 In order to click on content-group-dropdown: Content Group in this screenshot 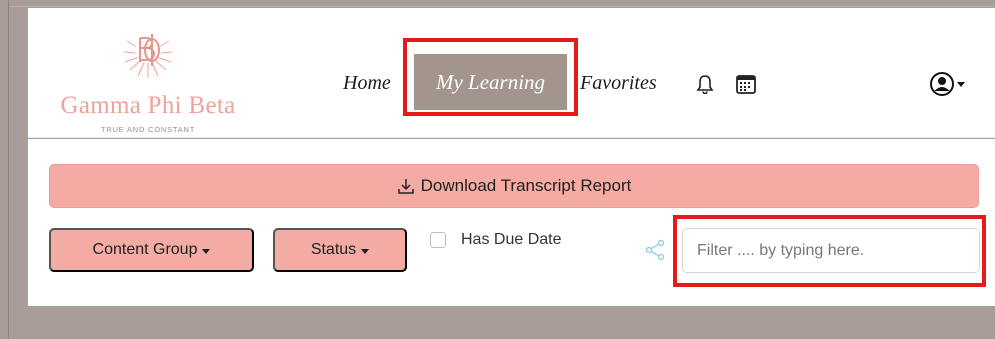, I will do `click(151, 250)`.